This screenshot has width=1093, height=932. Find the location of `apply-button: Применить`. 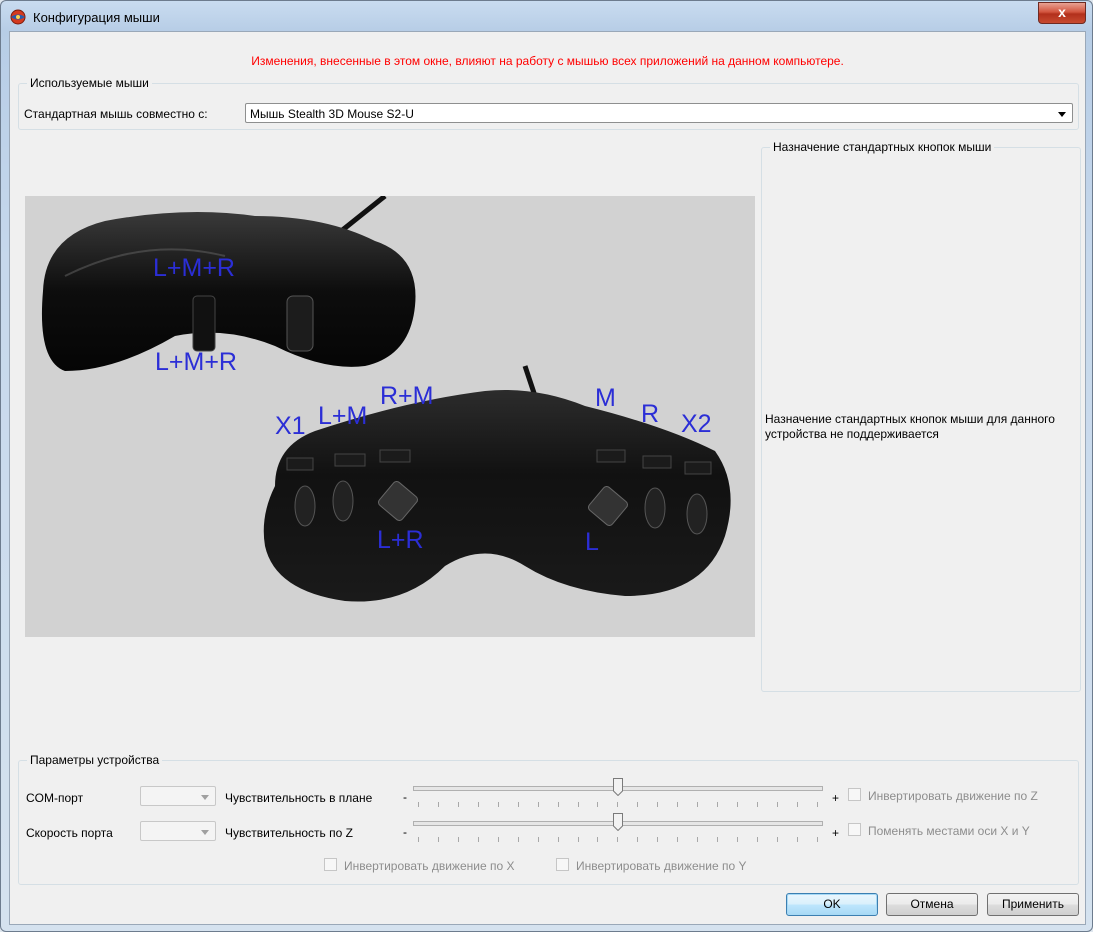

apply-button: Применить is located at coordinates (1033, 904).